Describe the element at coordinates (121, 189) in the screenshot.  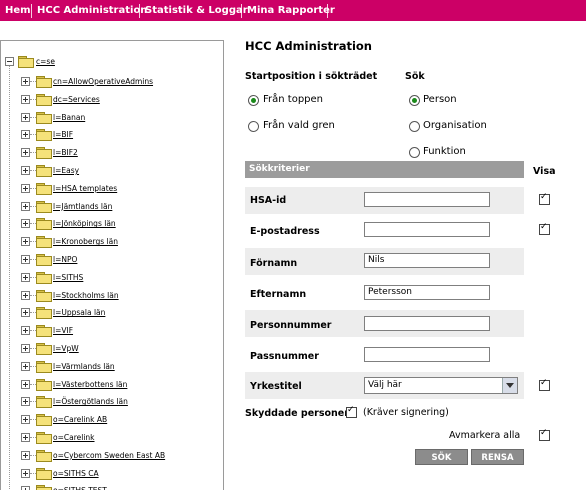
I see `tree-node: l=HSA templates` at that location.